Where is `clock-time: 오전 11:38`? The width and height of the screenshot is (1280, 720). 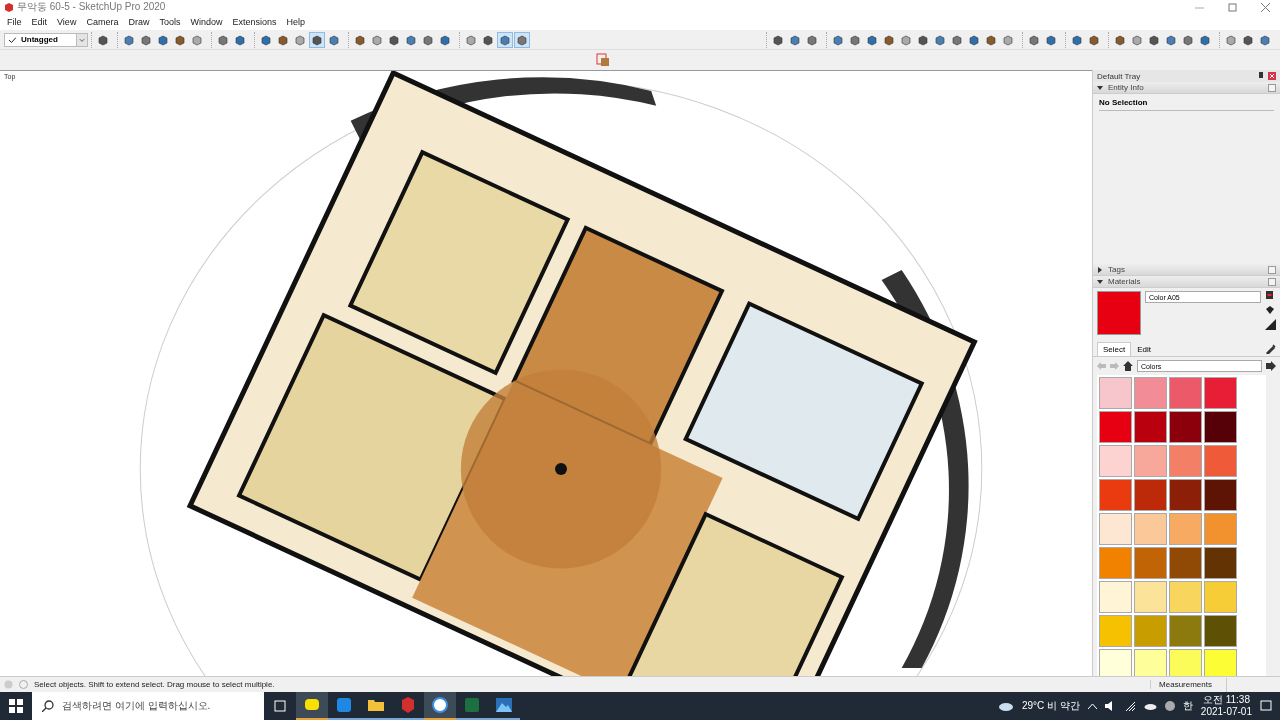
clock-time: 오전 11:38 is located at coordinates (1226, 700).